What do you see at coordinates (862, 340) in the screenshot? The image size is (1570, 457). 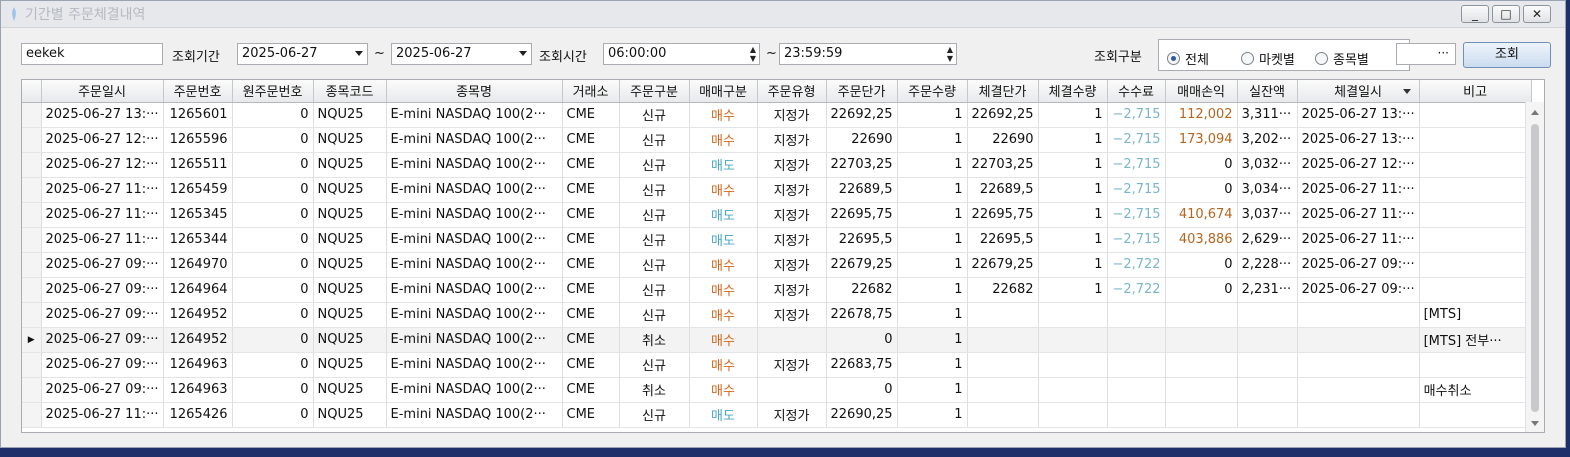 I see `cell-order-price: 0` at bounding box center [862, 340].